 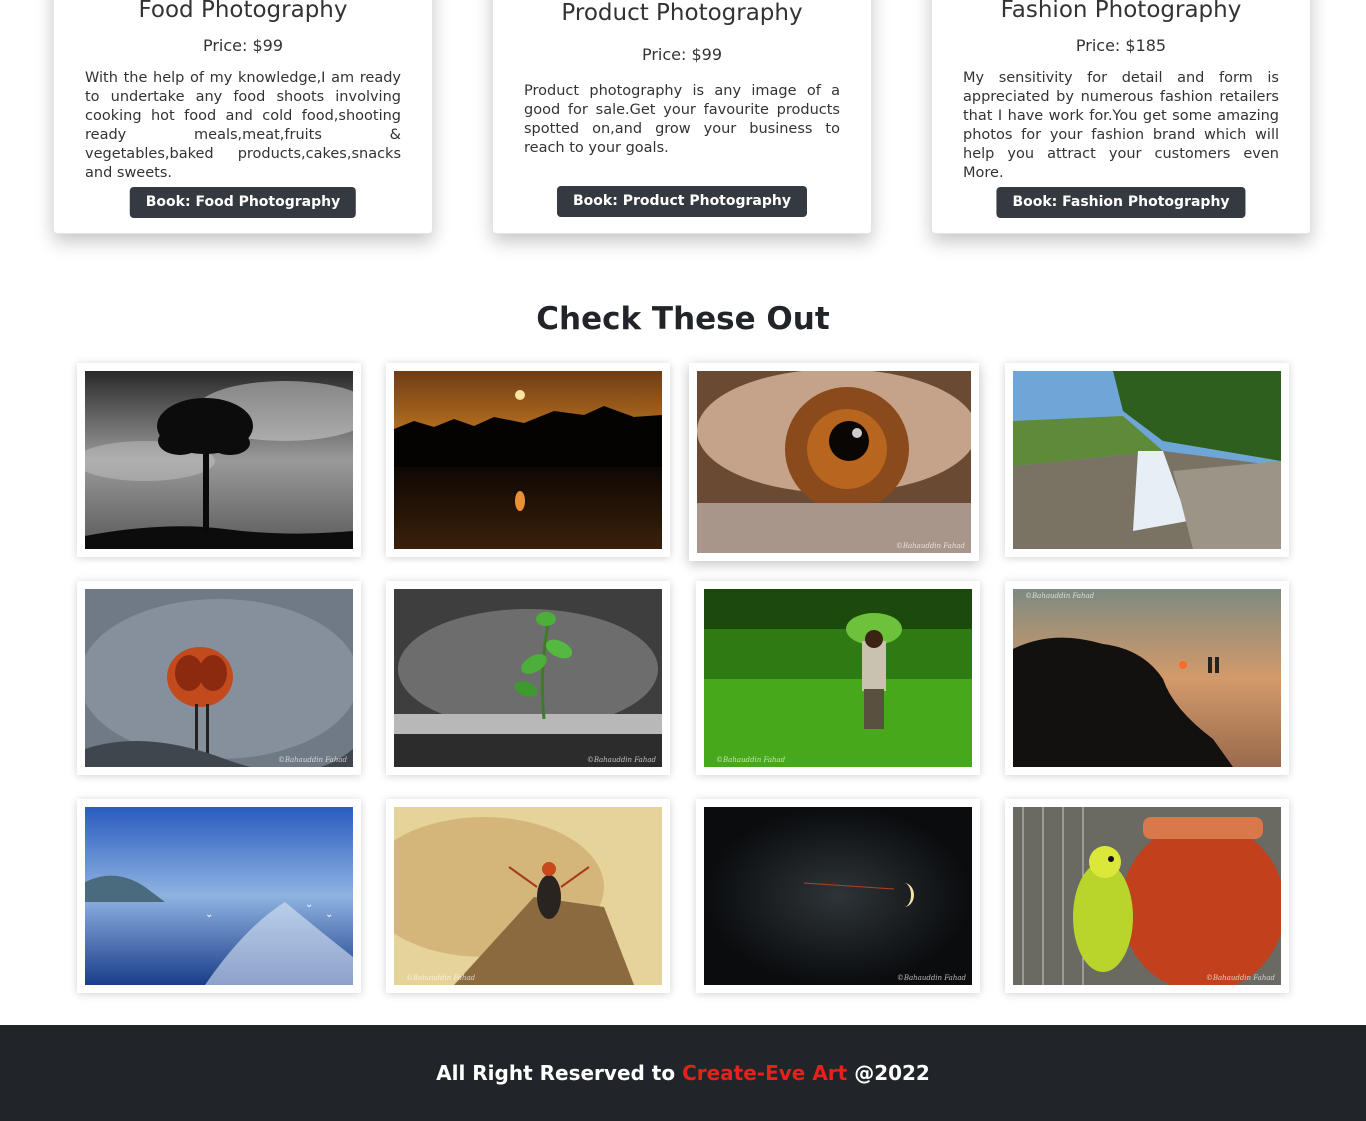 What do you see at coordinates (1121, 202) in the screenshot?
I see `book-fashion-button: Book: Fashion Photography` at bounding box center [1121, 202].